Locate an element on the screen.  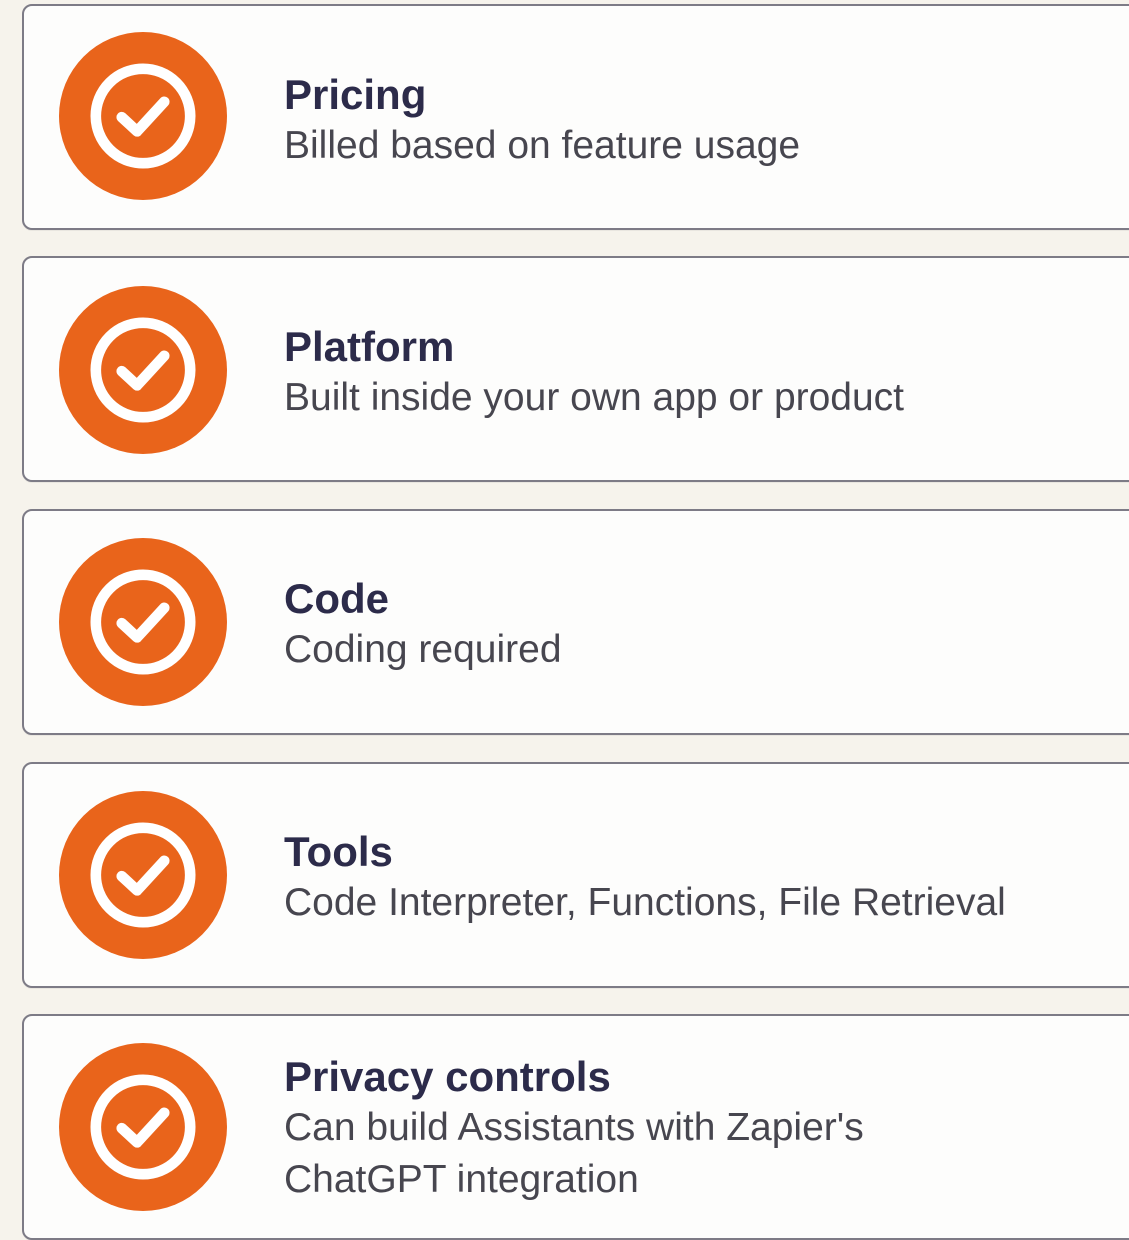
feature-description: Billed based on feature usage is located at coordinates (542, 145).